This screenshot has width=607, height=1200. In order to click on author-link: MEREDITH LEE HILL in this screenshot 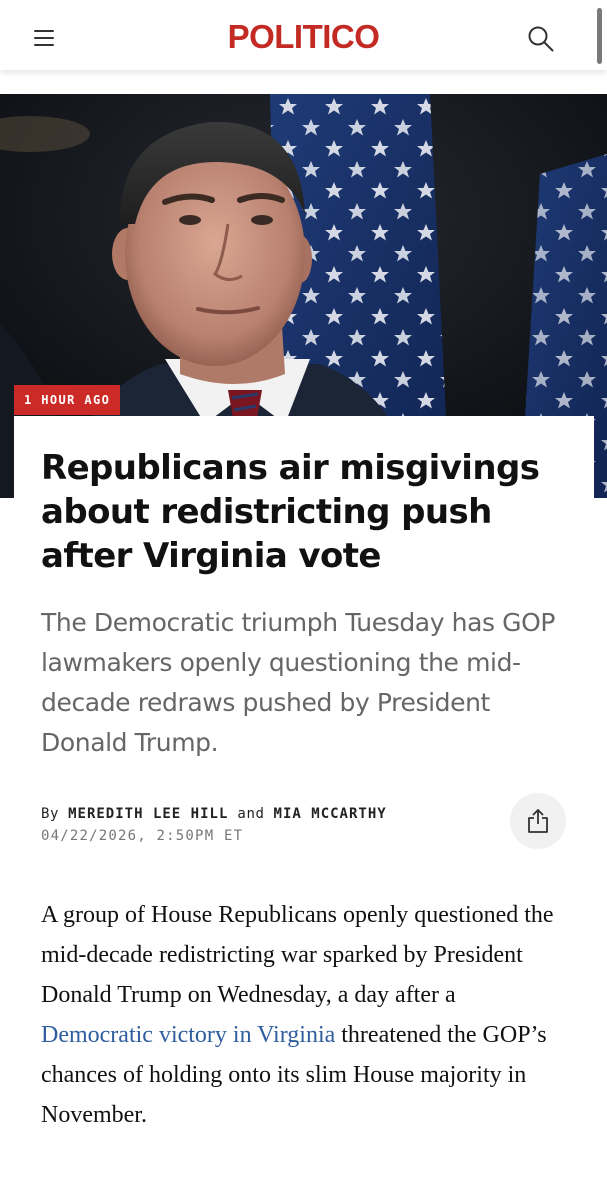, I will do `click(148, 814)`.